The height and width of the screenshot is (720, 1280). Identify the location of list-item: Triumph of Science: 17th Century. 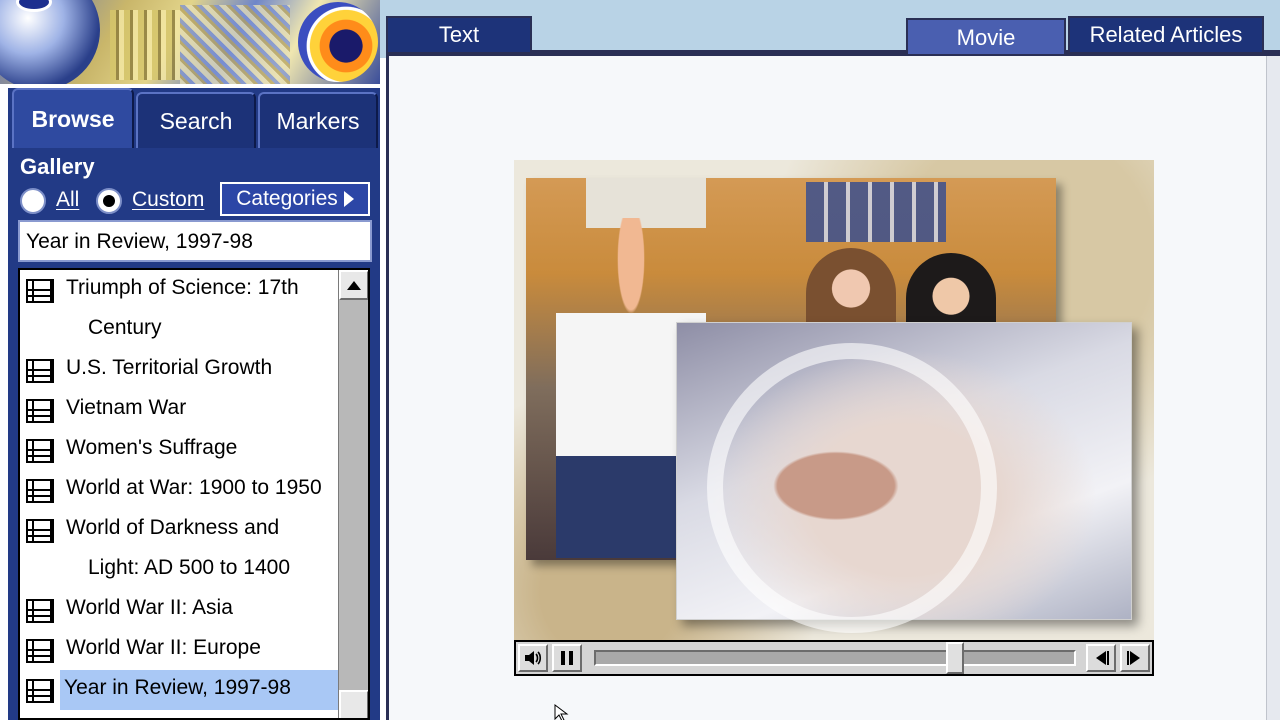
(179, 310).